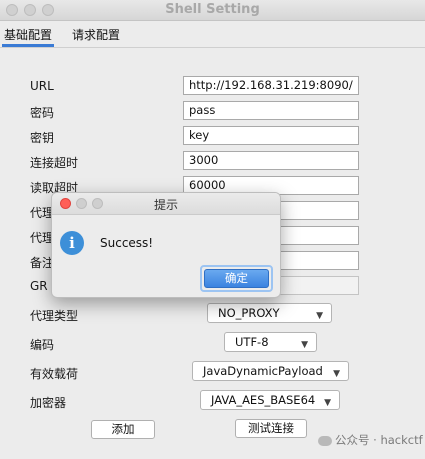 The image size is (425, 459). Describe the element at coordinates (54, 163) in the screenshot. I see `connect-timeout-label: 连接超时` at that location.